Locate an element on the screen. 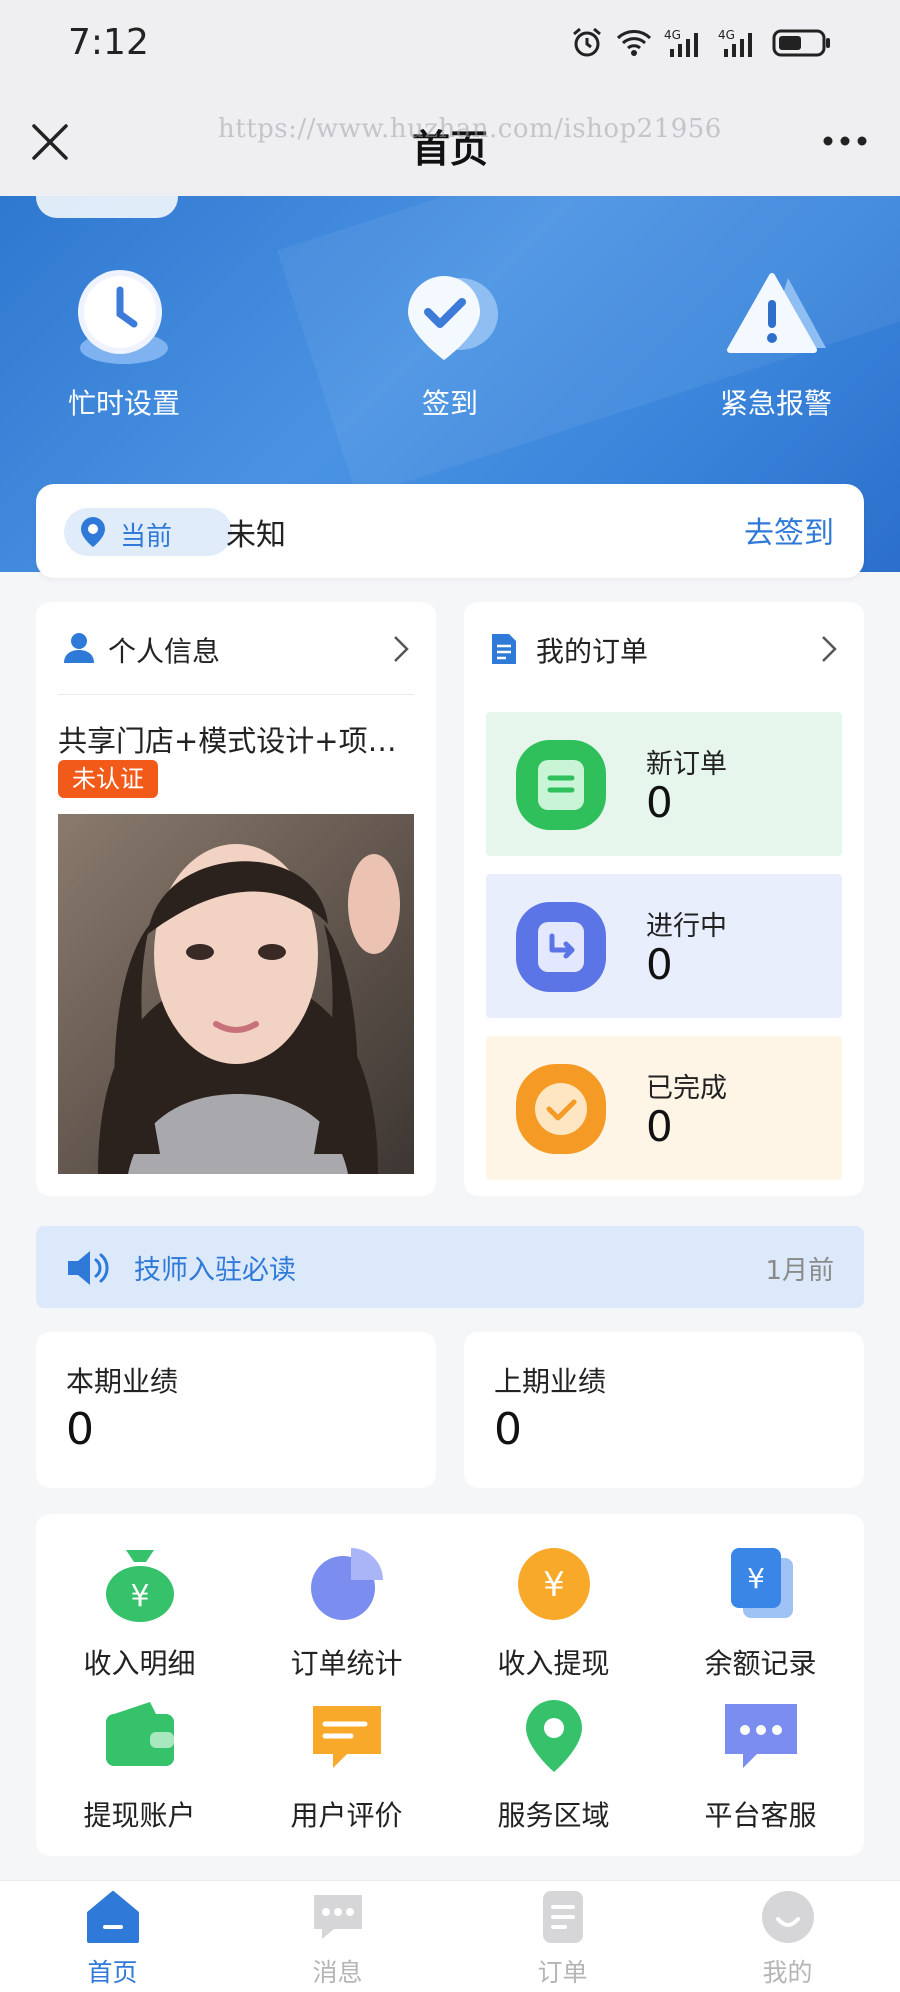 The width and height of the screenshot is (900, 1992). go-check-in-link: 去签到 is located at coordinates (789, 530).